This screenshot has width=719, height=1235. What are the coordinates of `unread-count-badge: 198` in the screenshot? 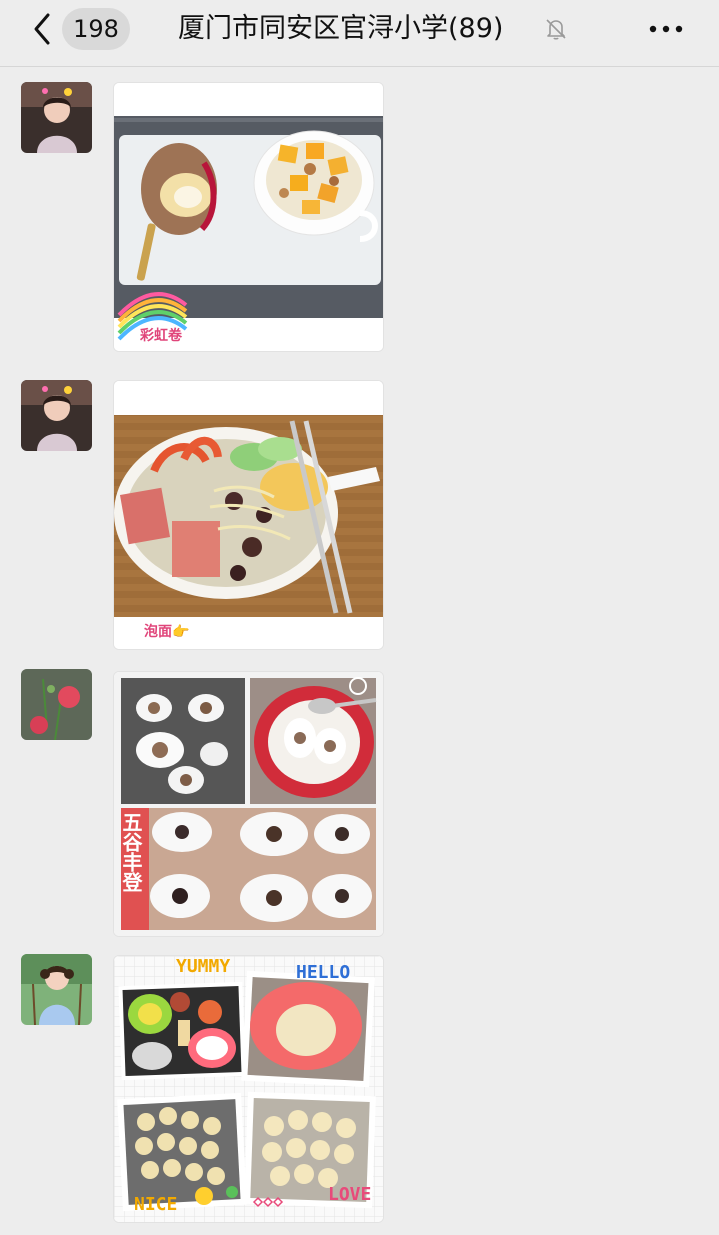 It's located at (96, 29).